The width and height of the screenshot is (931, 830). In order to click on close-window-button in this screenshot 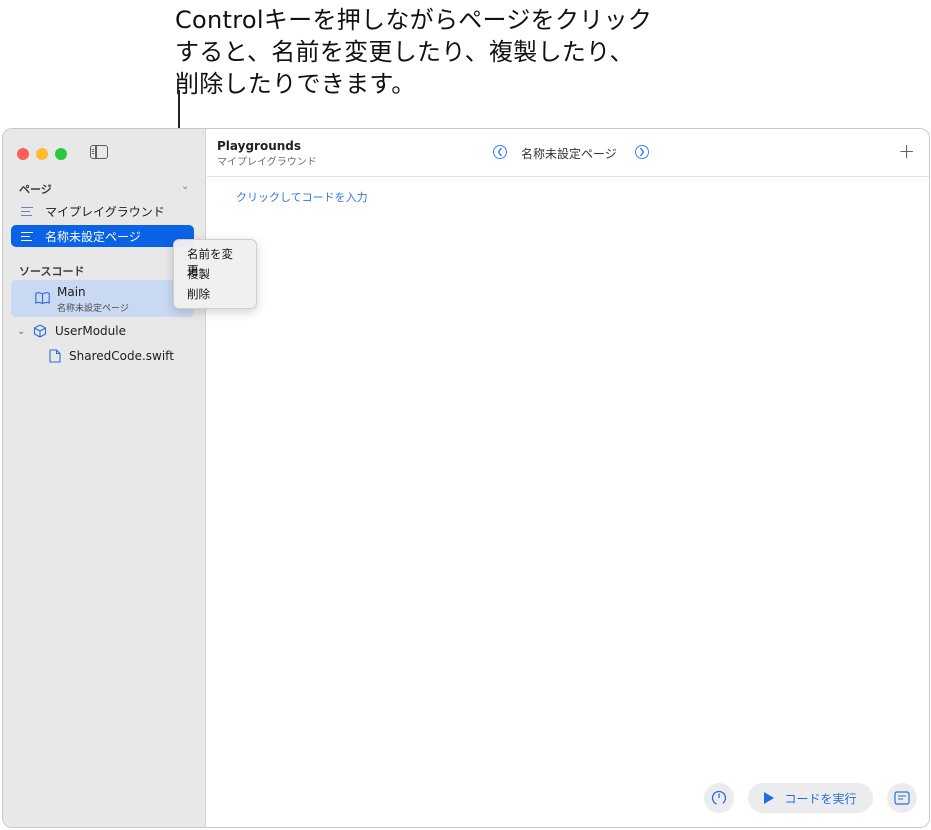, I will do `click(23, 154)`.